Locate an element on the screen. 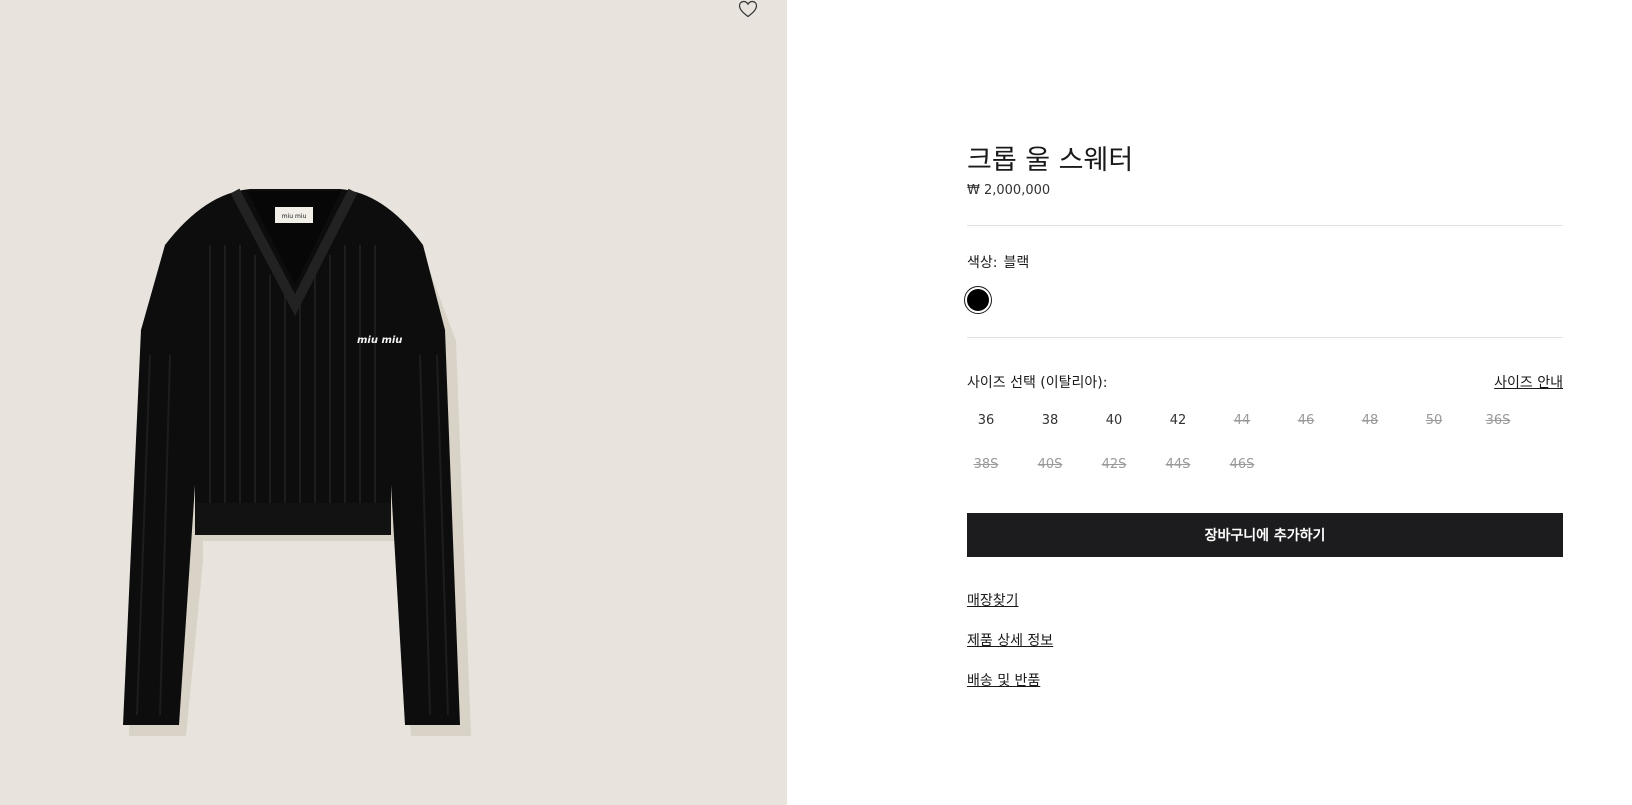 This screenshot has width=1632, height=805. color-label: 색상: 블랙 is located at coordinates (1001, 262).